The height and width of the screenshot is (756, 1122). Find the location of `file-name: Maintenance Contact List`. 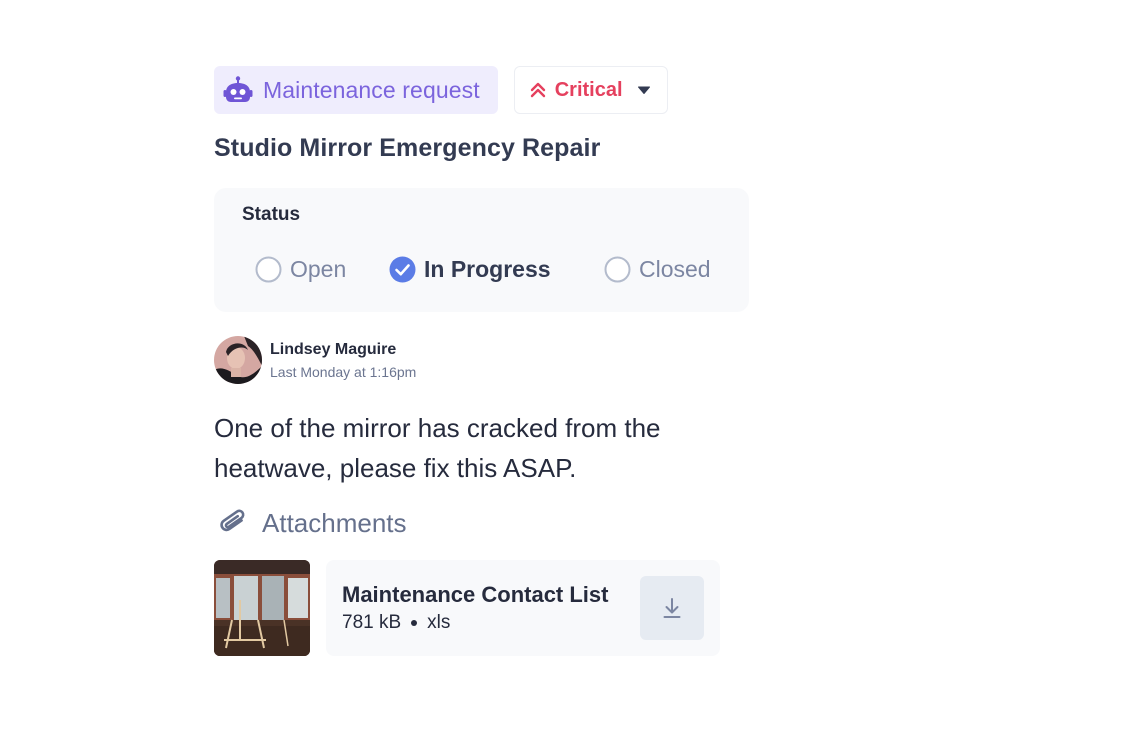

file-name: Maintenance Contact List is located at coordinates (475, 594).